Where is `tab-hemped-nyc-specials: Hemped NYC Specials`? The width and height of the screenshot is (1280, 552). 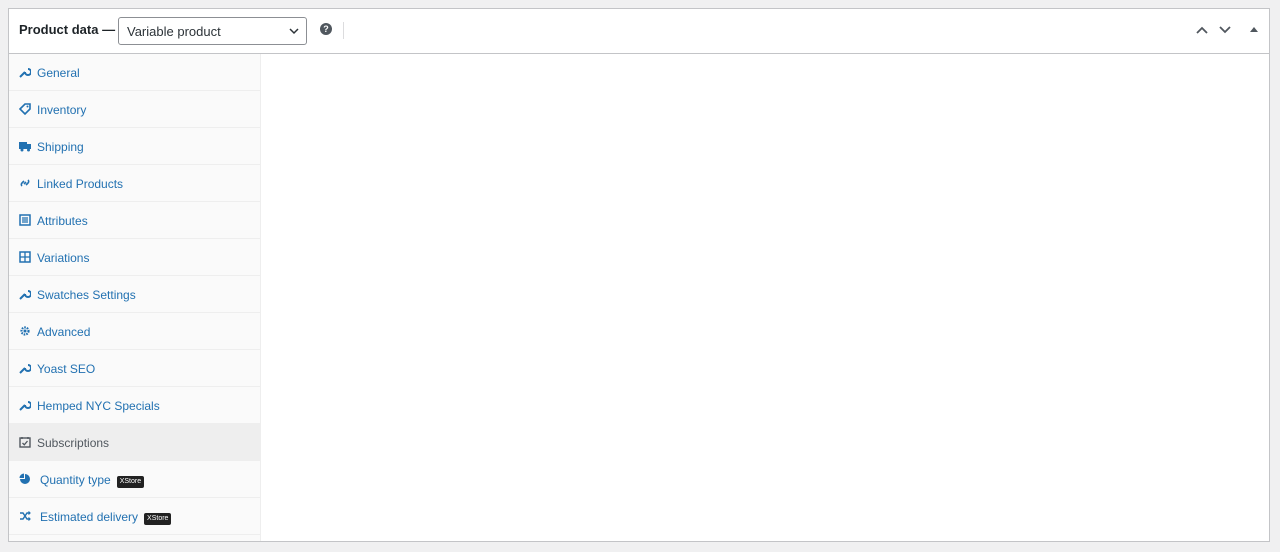 tab-hemped-nyc-specials: Hemped NYC Specials is located at coordinates (134, 405).